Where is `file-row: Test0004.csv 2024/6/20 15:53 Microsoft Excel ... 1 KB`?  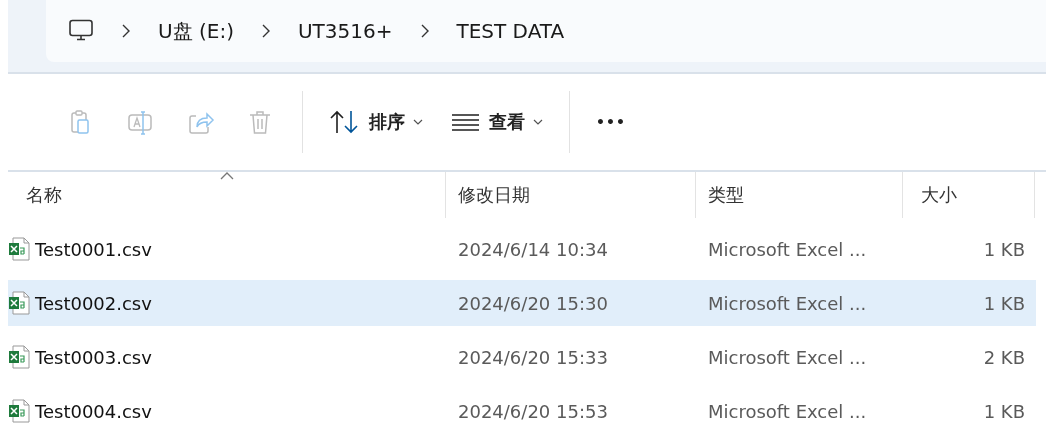
file-row: Test0004.csv 2024/6/20 15:53 Microsoft Excel ... 1 KB is located at coordinates (522, 406).